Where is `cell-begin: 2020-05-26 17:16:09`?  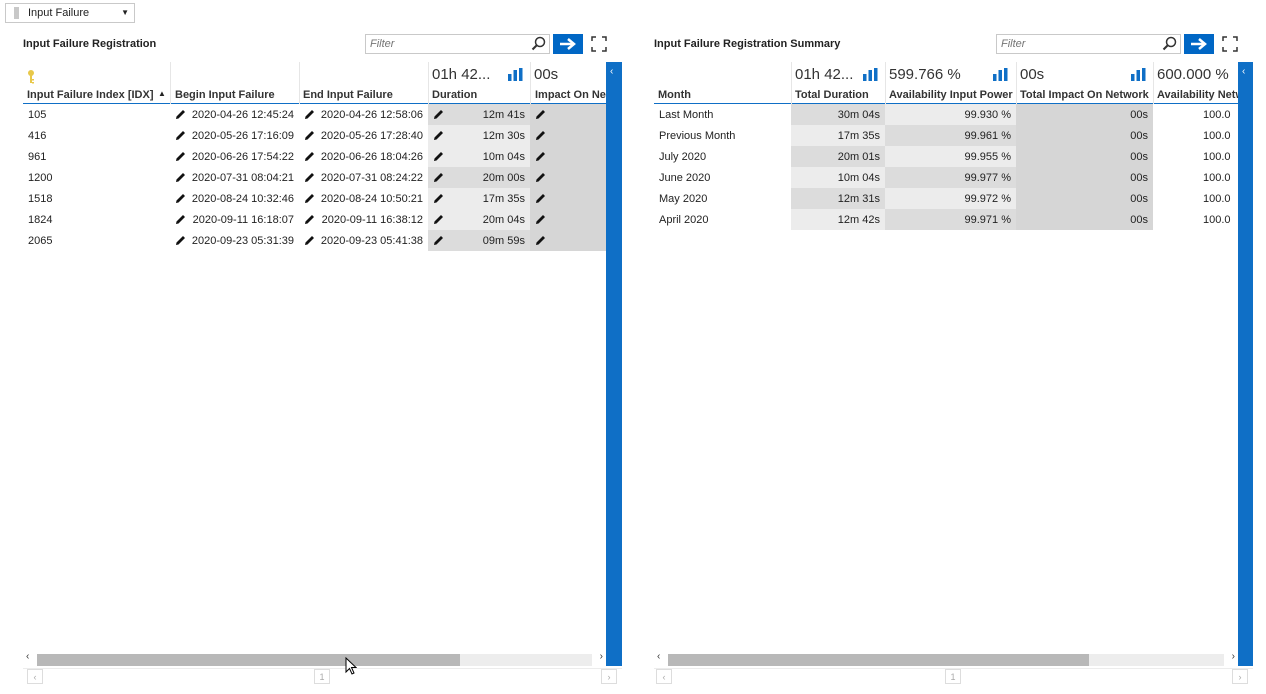
cell-begin: 2020-05-26 17:16:09 is located at coordinates (234, 135).